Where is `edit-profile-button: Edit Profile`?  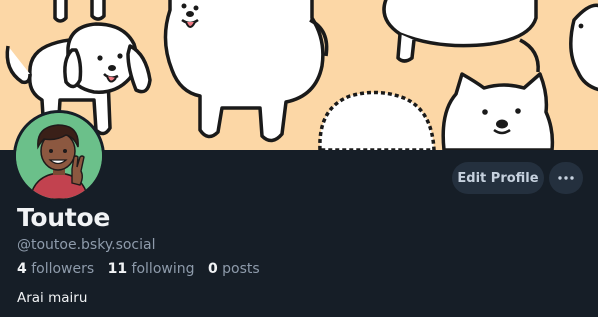
edit-profile-button: Edit Profile is located at coordinates (498, 178).